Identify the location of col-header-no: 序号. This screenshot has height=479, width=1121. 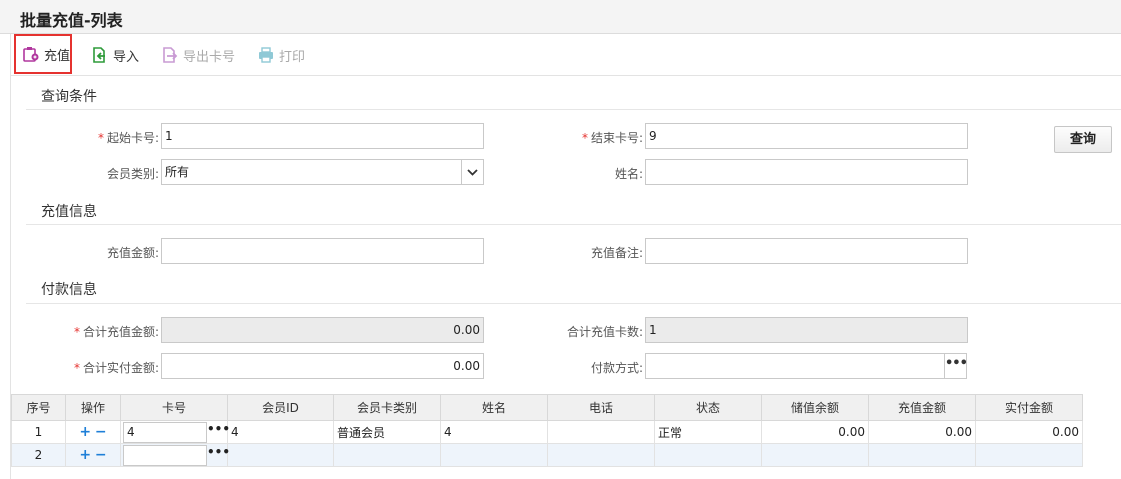
(38, 407).